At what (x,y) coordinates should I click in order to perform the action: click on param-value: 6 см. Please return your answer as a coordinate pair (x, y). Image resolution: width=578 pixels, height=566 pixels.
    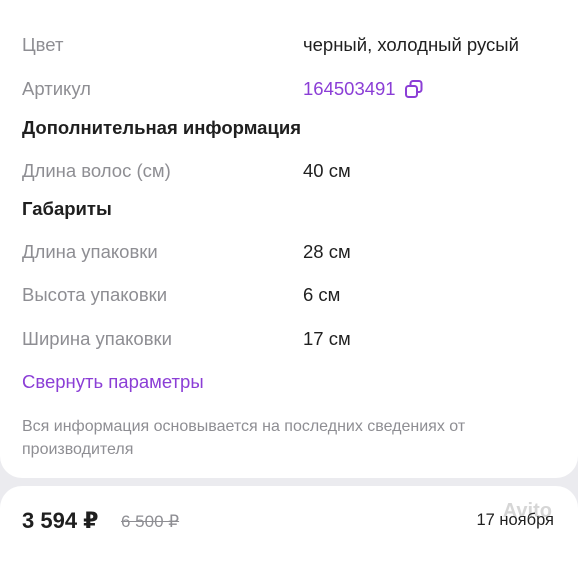
    Looking at the image, I should click on (322, 294).